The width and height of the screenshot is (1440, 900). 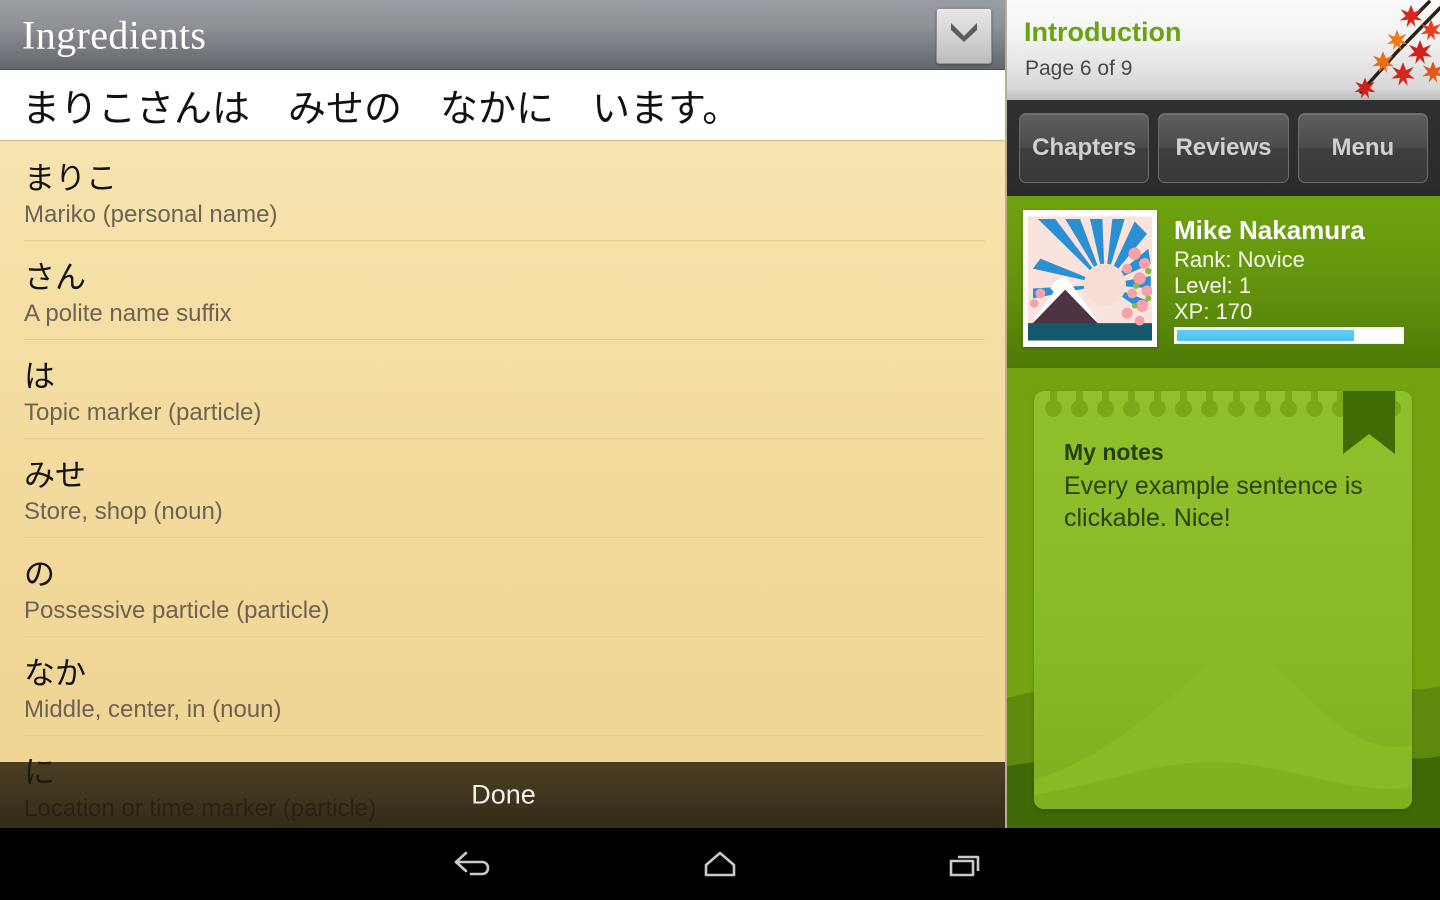 What do you see at coordinates (128, 313) in the screenshot?
I see `word-english: A polite name suffix` at bounding box center [128, 313].